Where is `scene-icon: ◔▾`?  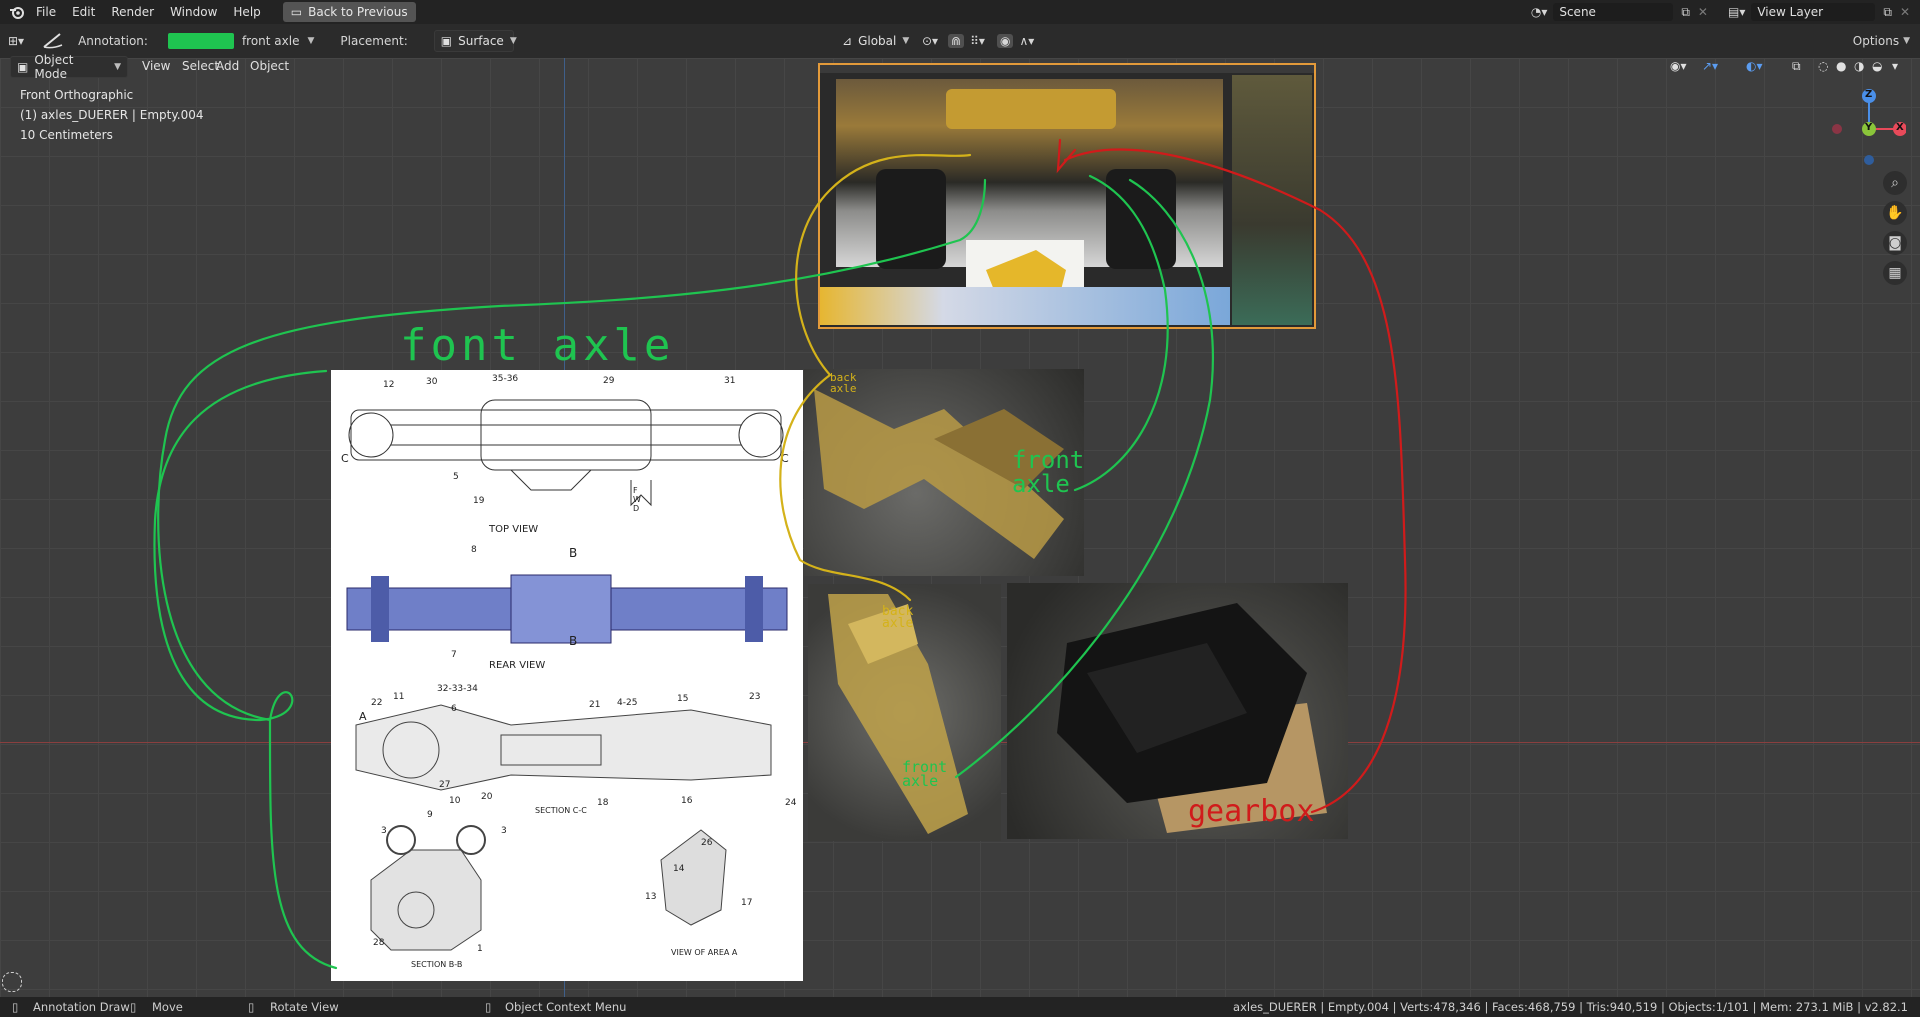
scene-icon: ◔▾ is located at coordinates (1539, 12).